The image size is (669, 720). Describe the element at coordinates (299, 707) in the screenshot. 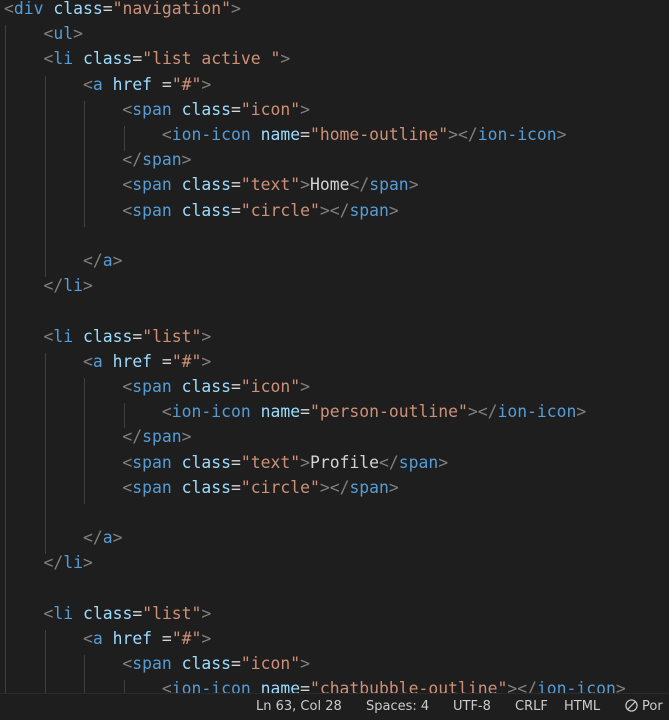

I see `cursor-position: Ln 63, Col 28` at that location.